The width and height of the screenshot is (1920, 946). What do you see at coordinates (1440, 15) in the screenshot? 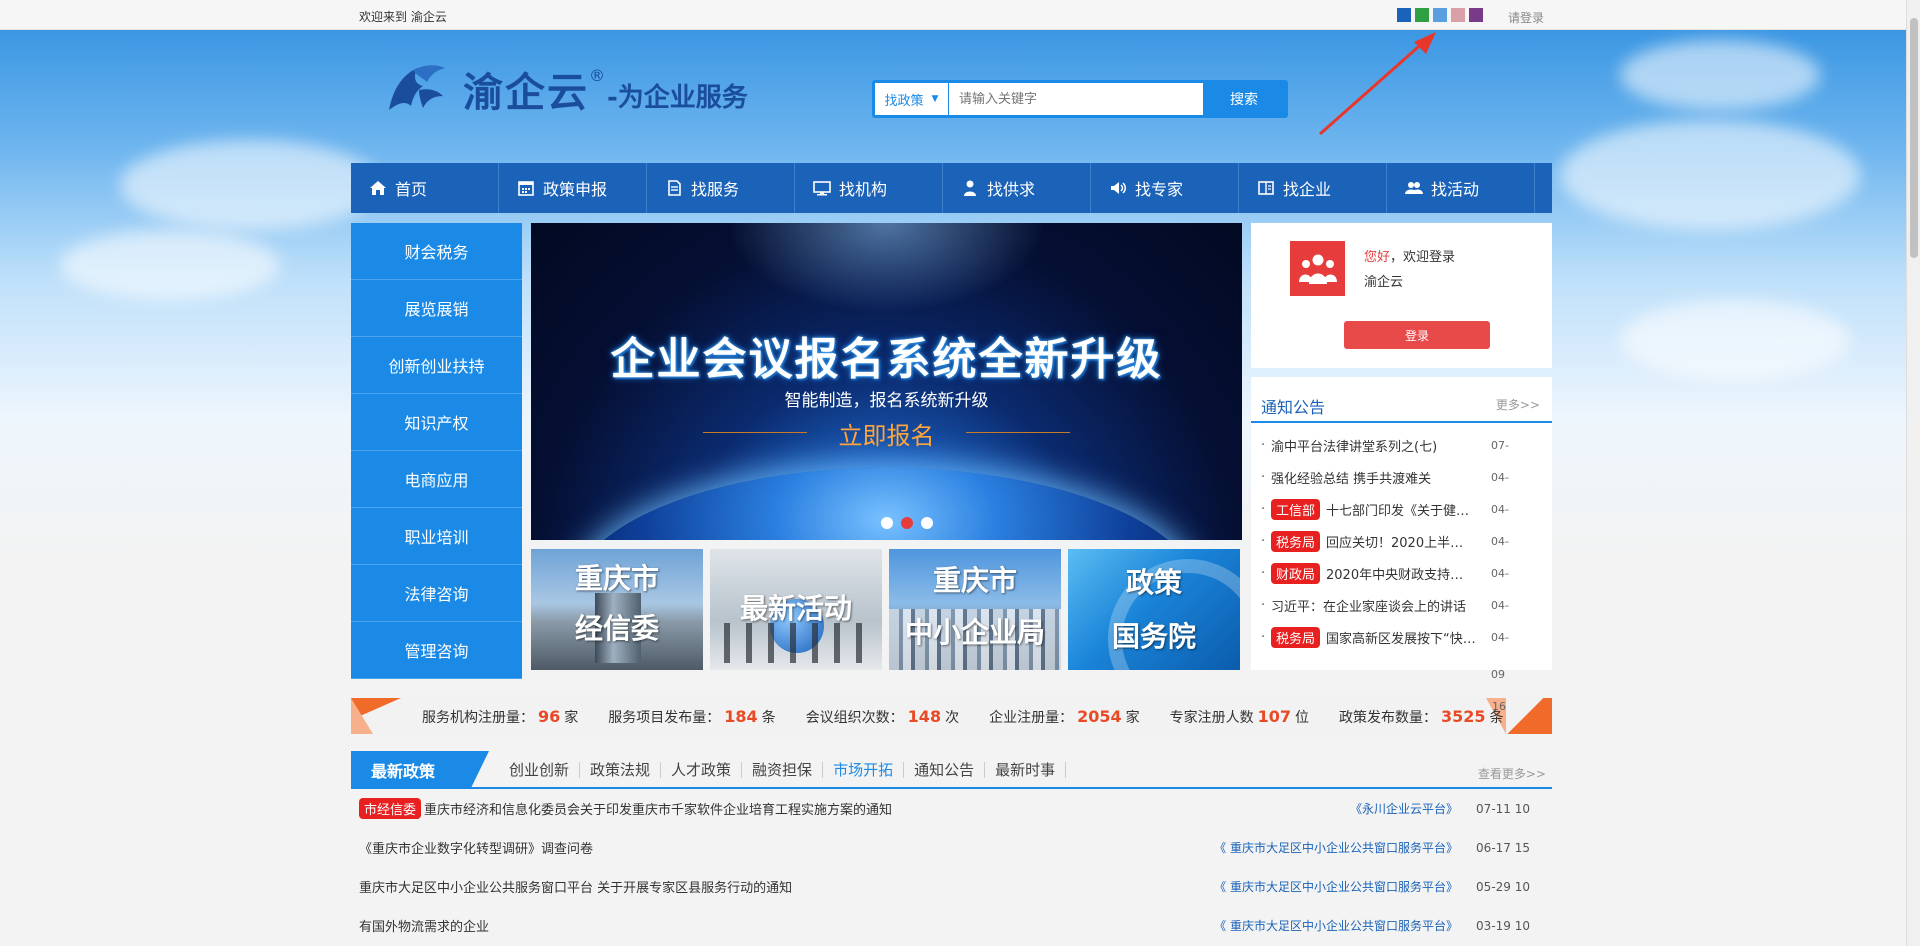
I see `skin-swatch-lightblue` at bounding box center [1440, 15].